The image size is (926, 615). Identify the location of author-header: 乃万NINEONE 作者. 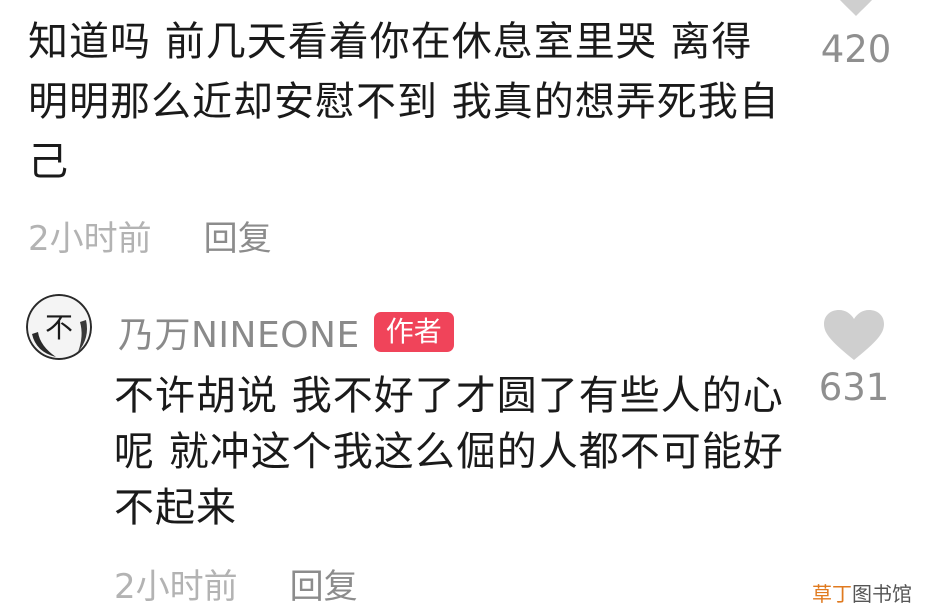
(286, 332).